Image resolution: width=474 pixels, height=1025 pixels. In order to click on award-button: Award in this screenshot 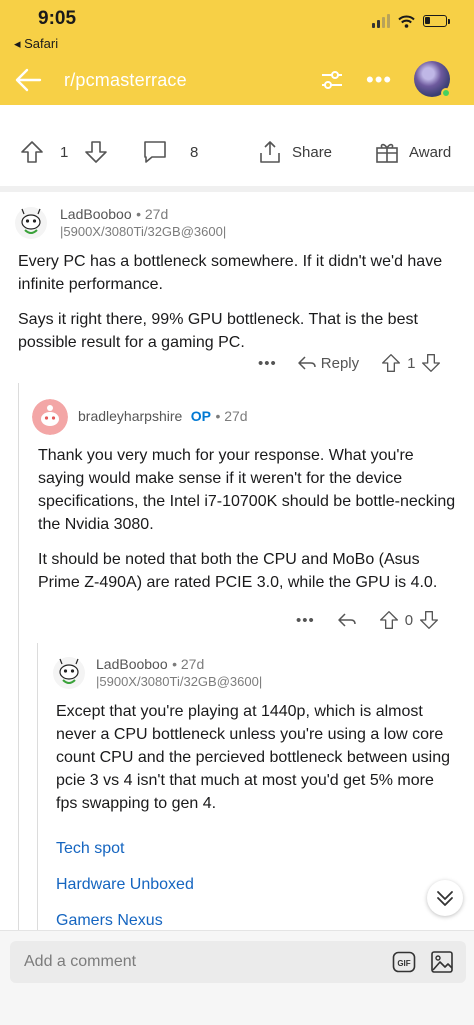, I will do `click(413, 152)`.